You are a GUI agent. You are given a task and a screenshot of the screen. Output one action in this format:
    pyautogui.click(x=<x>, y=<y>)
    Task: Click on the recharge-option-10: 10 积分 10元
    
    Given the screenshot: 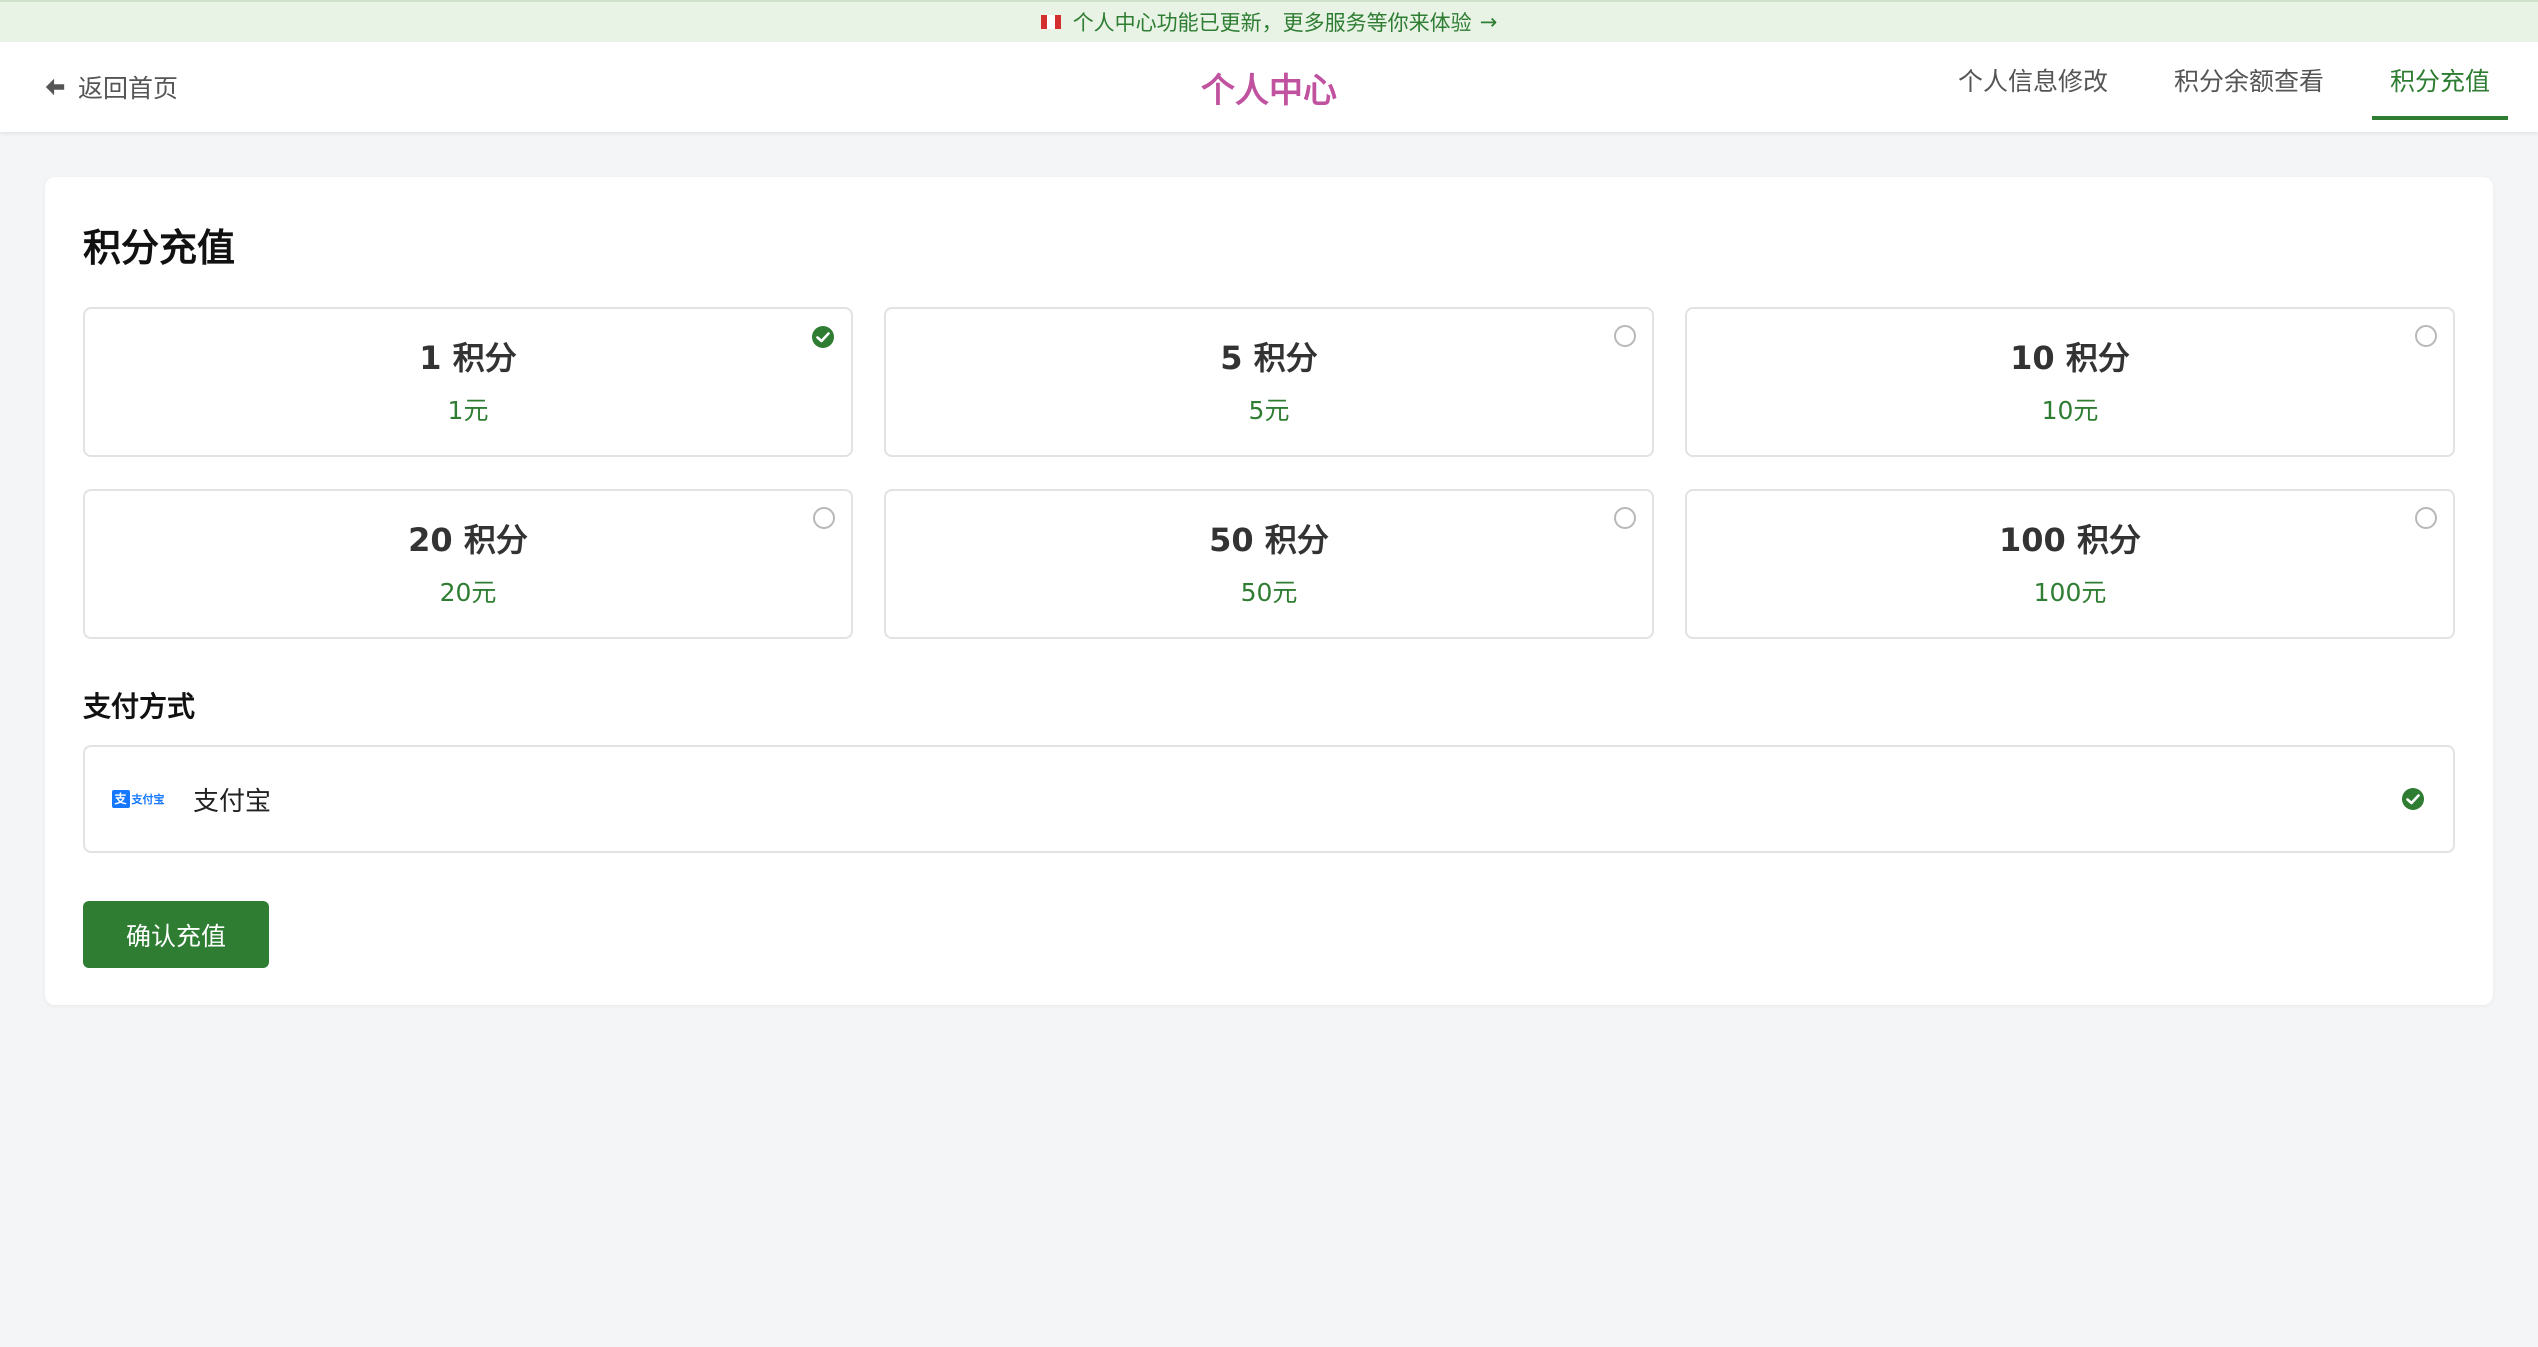 What is the action you would take?
    pyautogui.click(x=2070, y=382)
    